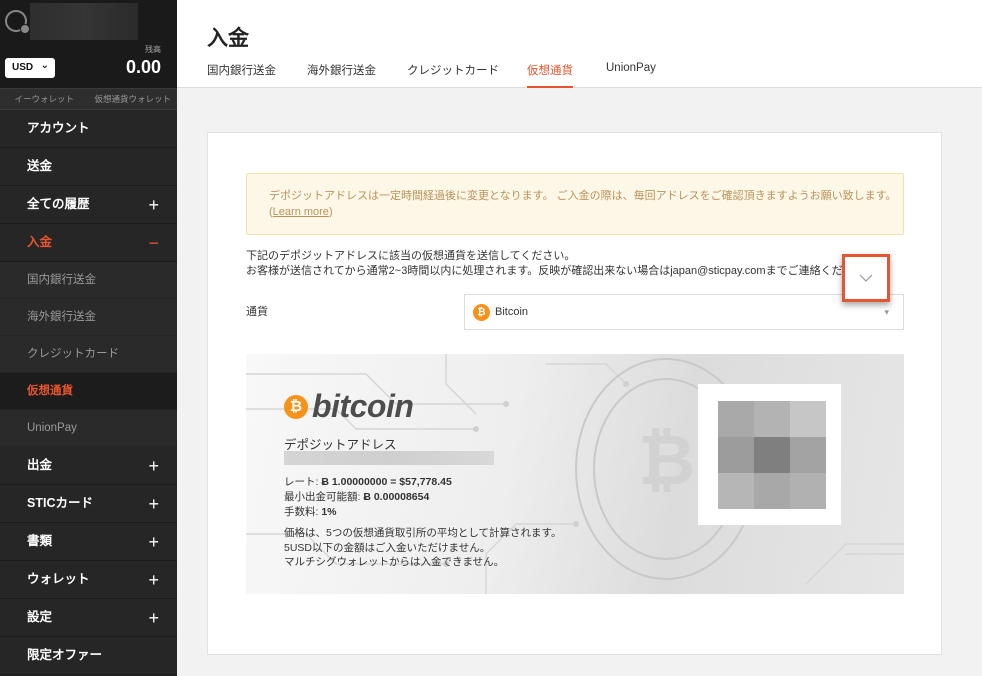  Describe the element at coordinates (23, 67) in the screenshot. I see `currency-value: USD` at that location.